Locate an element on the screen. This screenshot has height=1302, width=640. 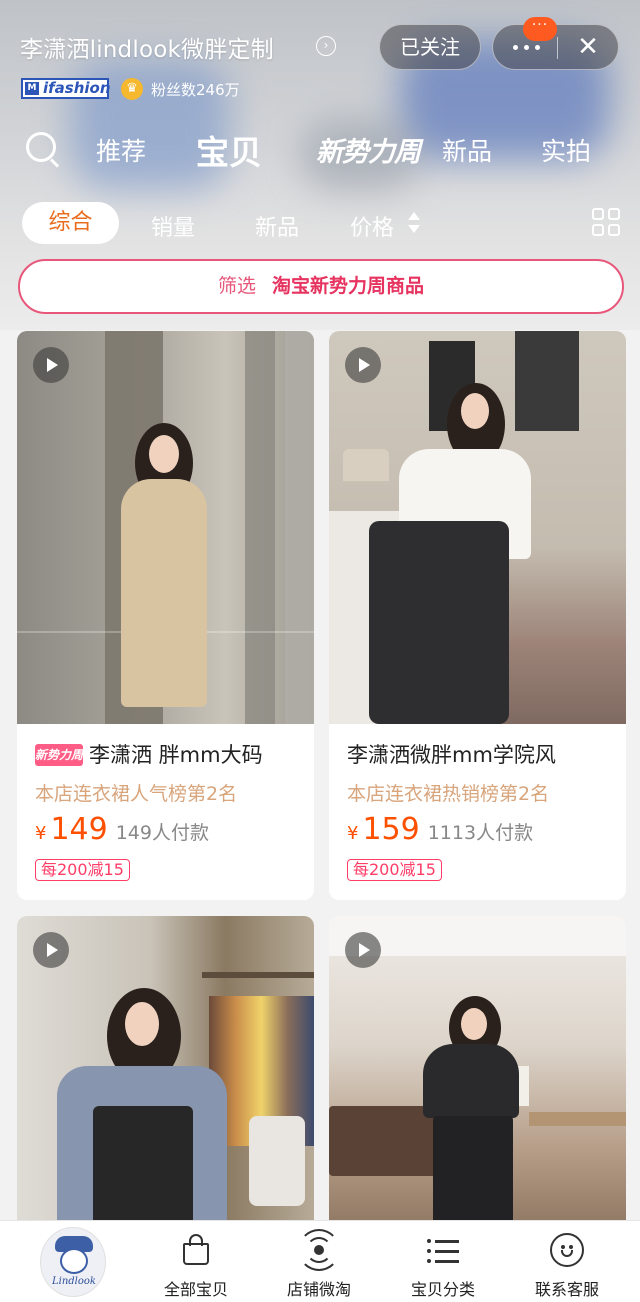
store-name: 李潇洒lindlook微胖定制 is located at coordinates (147, 47).